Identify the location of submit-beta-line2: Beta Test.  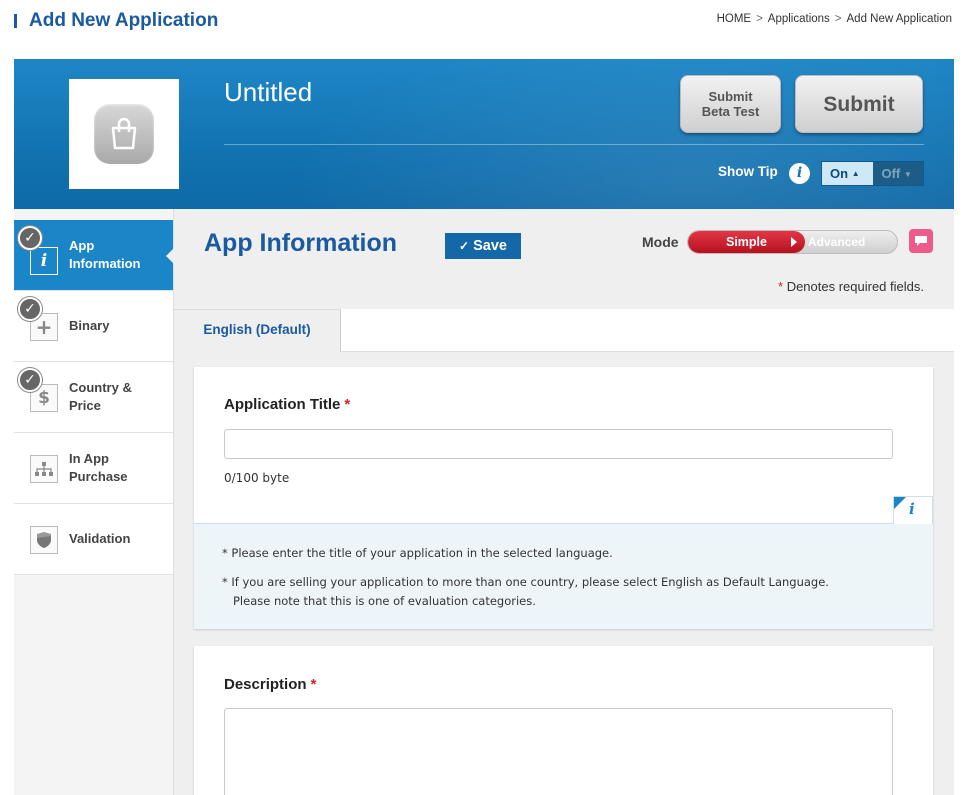
(730, 111).